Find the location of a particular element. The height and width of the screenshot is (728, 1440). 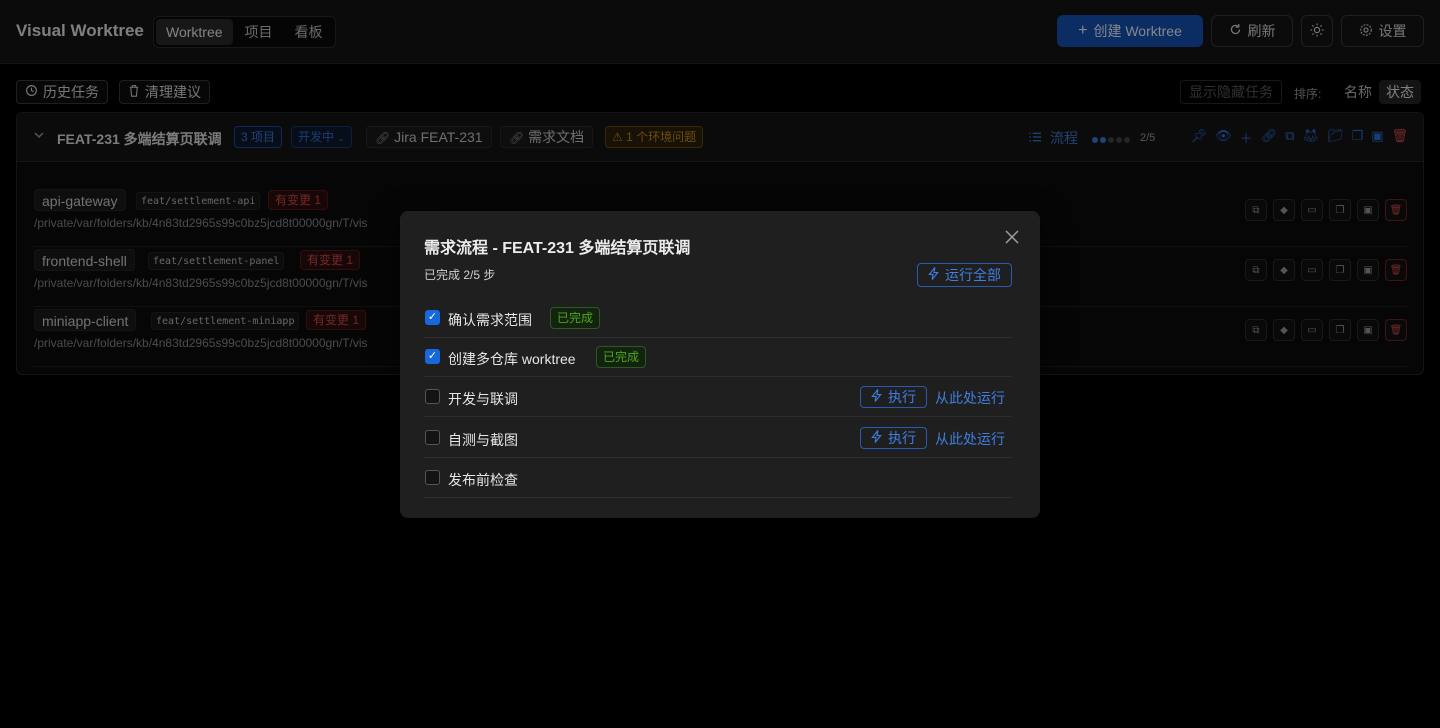

flow-step: 发布前检查 is located at coordinates (718, 478).